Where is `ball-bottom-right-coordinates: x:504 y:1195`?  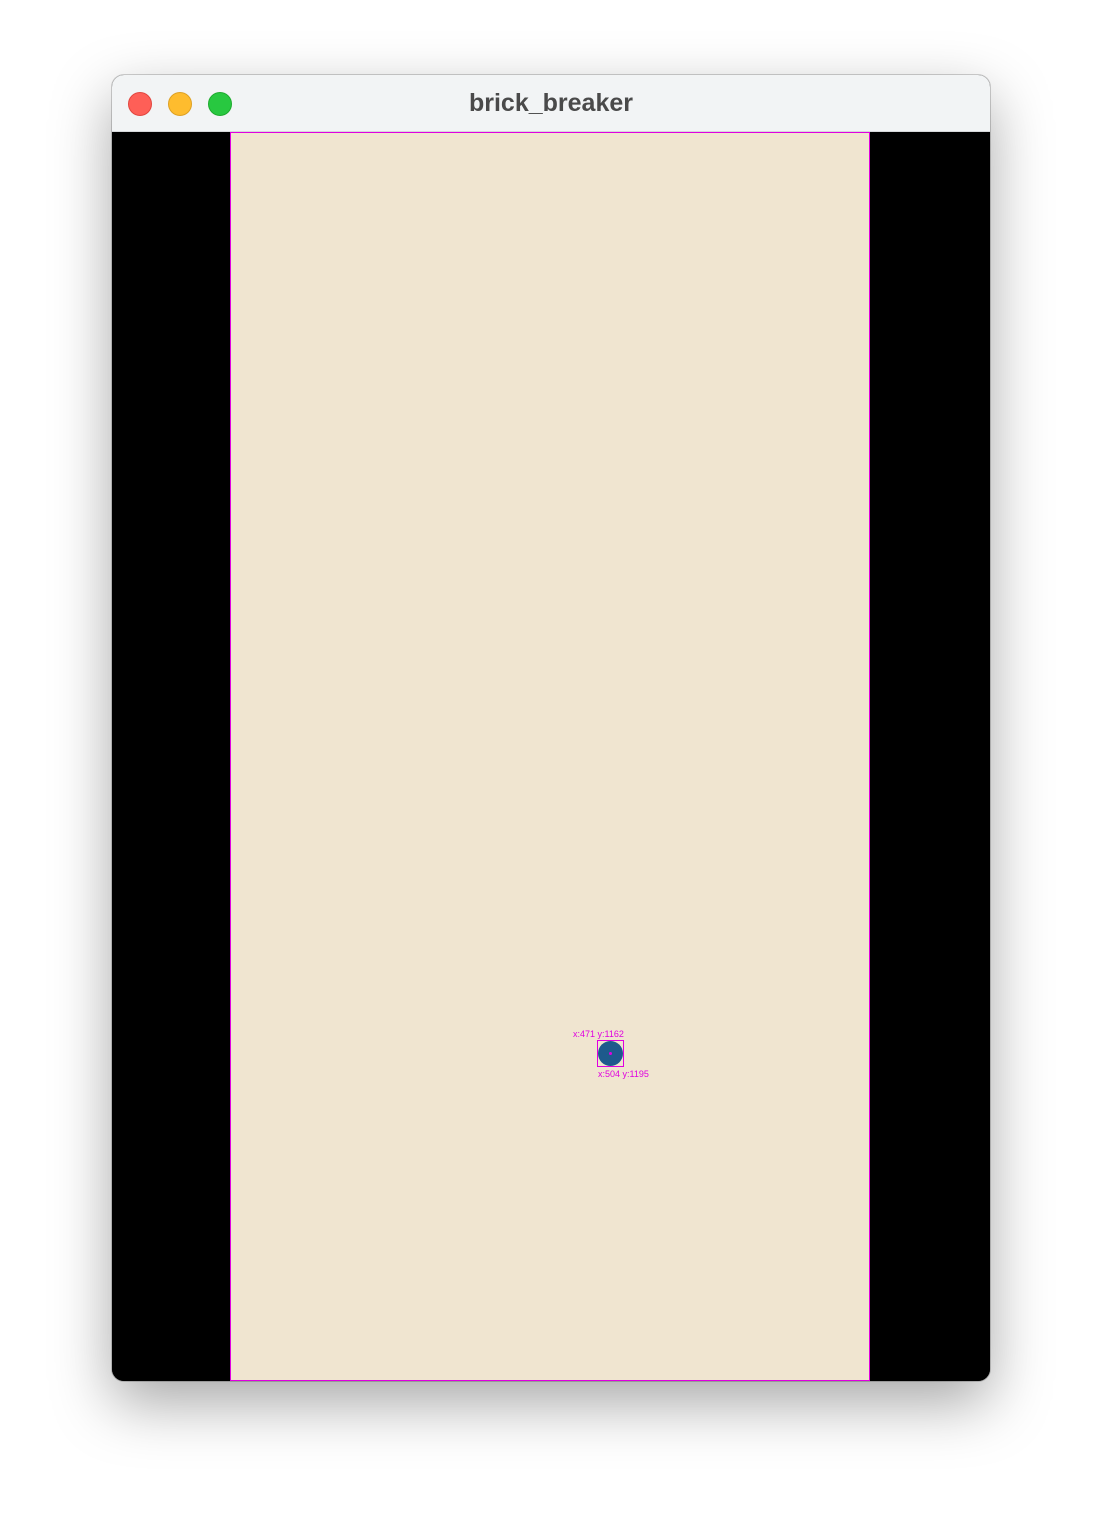 ball-bottom-right-coordinates: x:504 y:1195 is located at coordinates (623, 1074).